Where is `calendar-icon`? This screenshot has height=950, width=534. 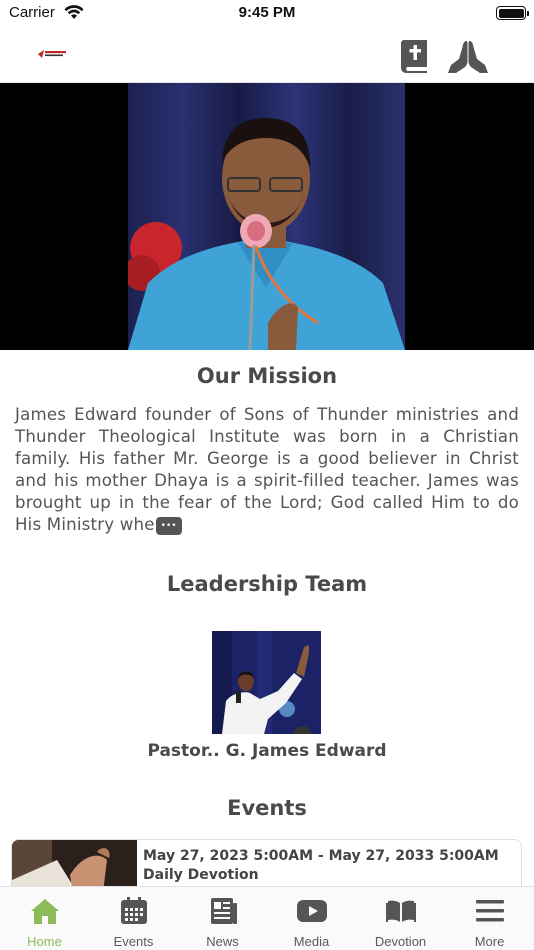 calendar-icon is located at coordinates (133, 910).